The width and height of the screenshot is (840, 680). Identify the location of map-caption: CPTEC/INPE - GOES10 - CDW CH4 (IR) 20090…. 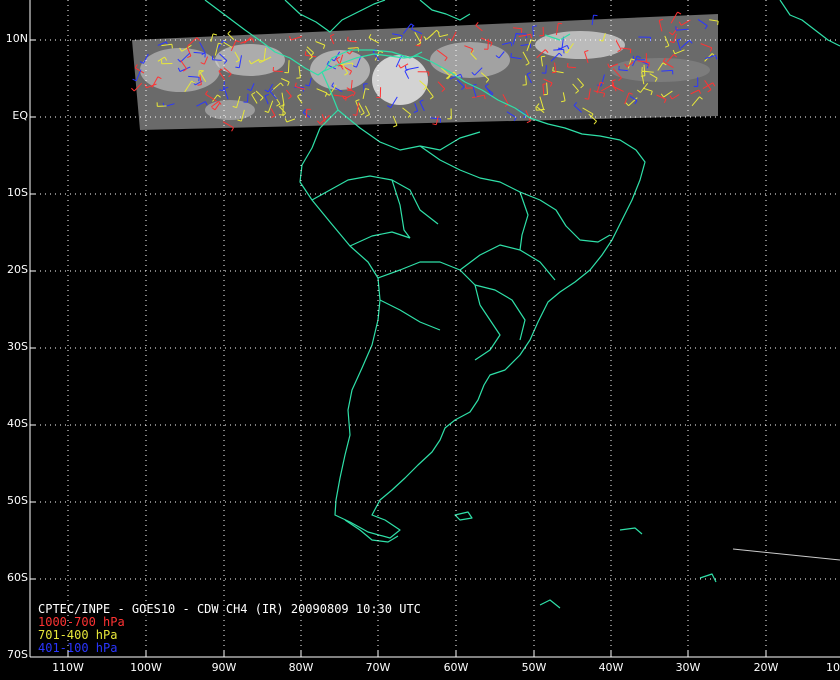
(229, 629).